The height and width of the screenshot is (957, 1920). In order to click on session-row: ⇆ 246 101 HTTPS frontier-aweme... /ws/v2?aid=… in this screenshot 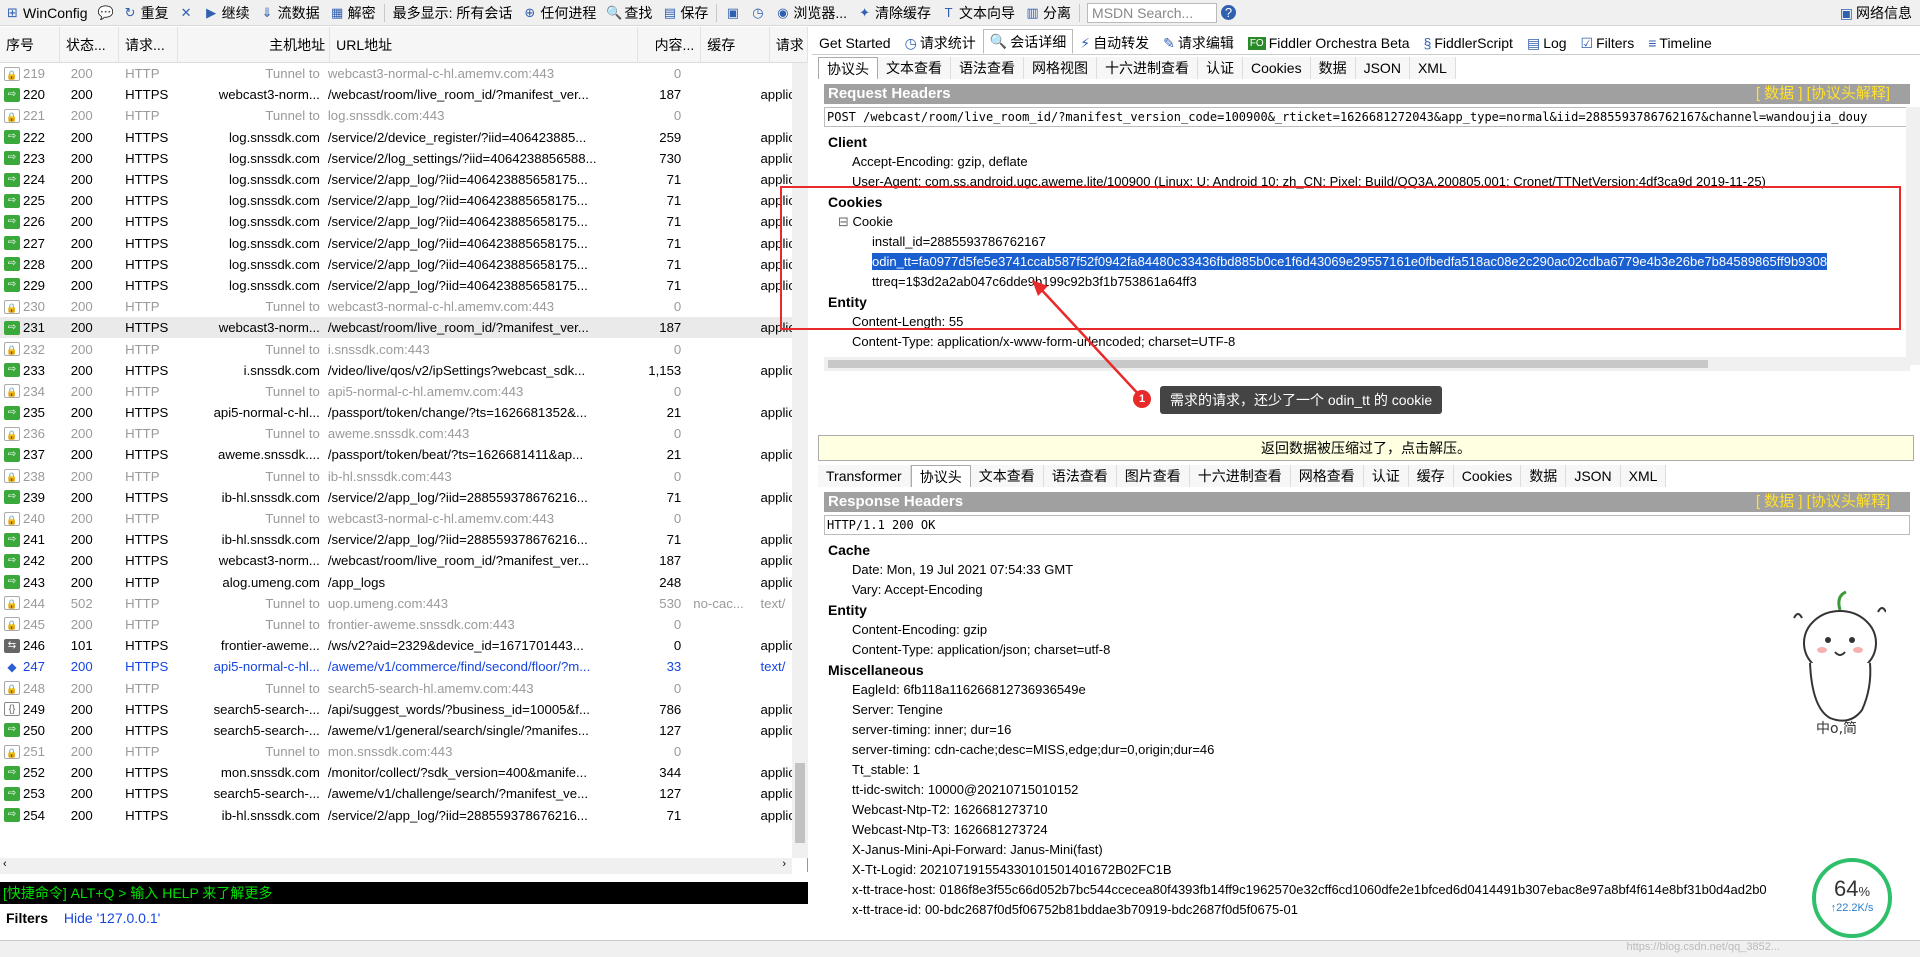, I will do `click(396, 645)`.